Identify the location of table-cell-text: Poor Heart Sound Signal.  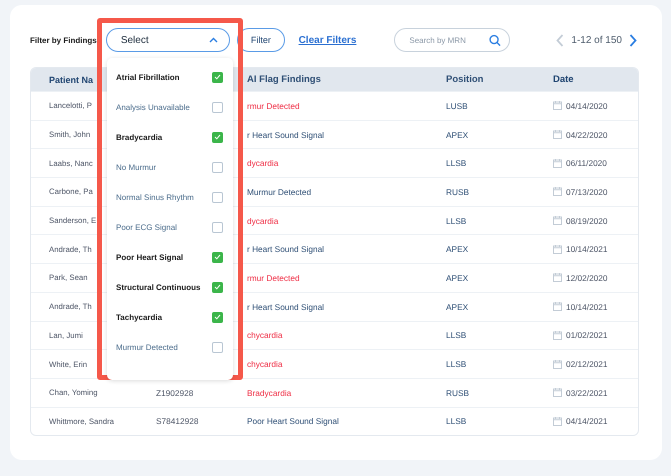
(293, 421).